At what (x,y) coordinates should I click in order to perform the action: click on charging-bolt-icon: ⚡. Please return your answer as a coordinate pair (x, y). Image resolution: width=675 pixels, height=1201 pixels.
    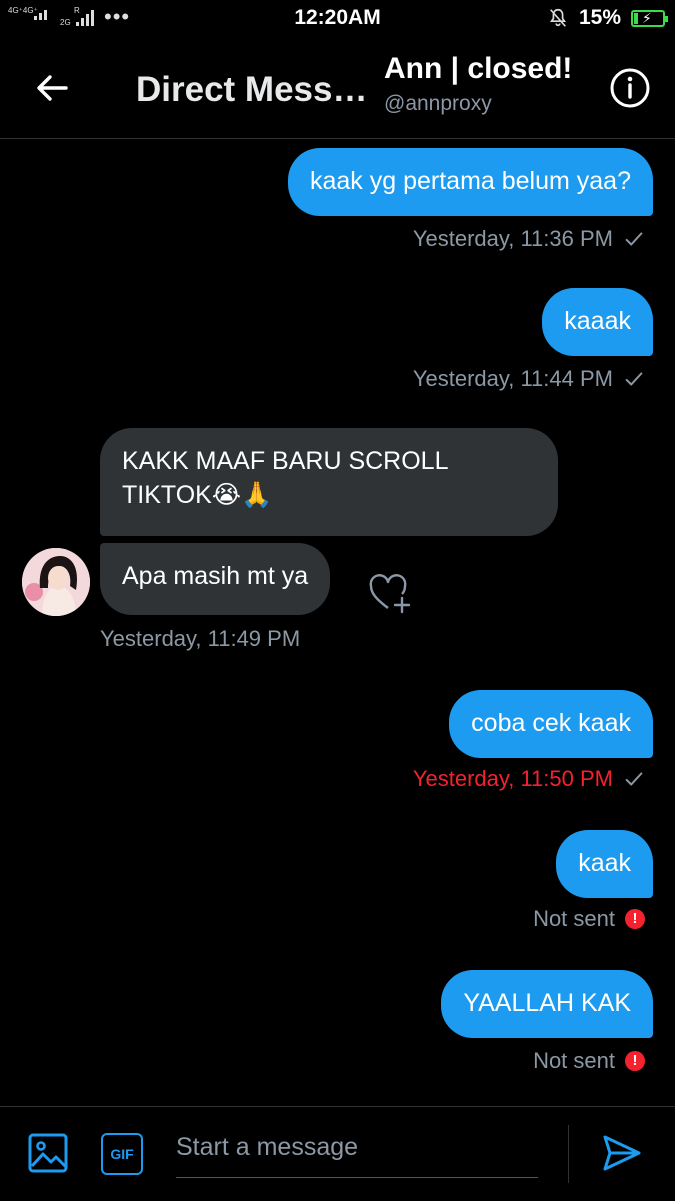
    Looking at the image, I should click on (647, 17).